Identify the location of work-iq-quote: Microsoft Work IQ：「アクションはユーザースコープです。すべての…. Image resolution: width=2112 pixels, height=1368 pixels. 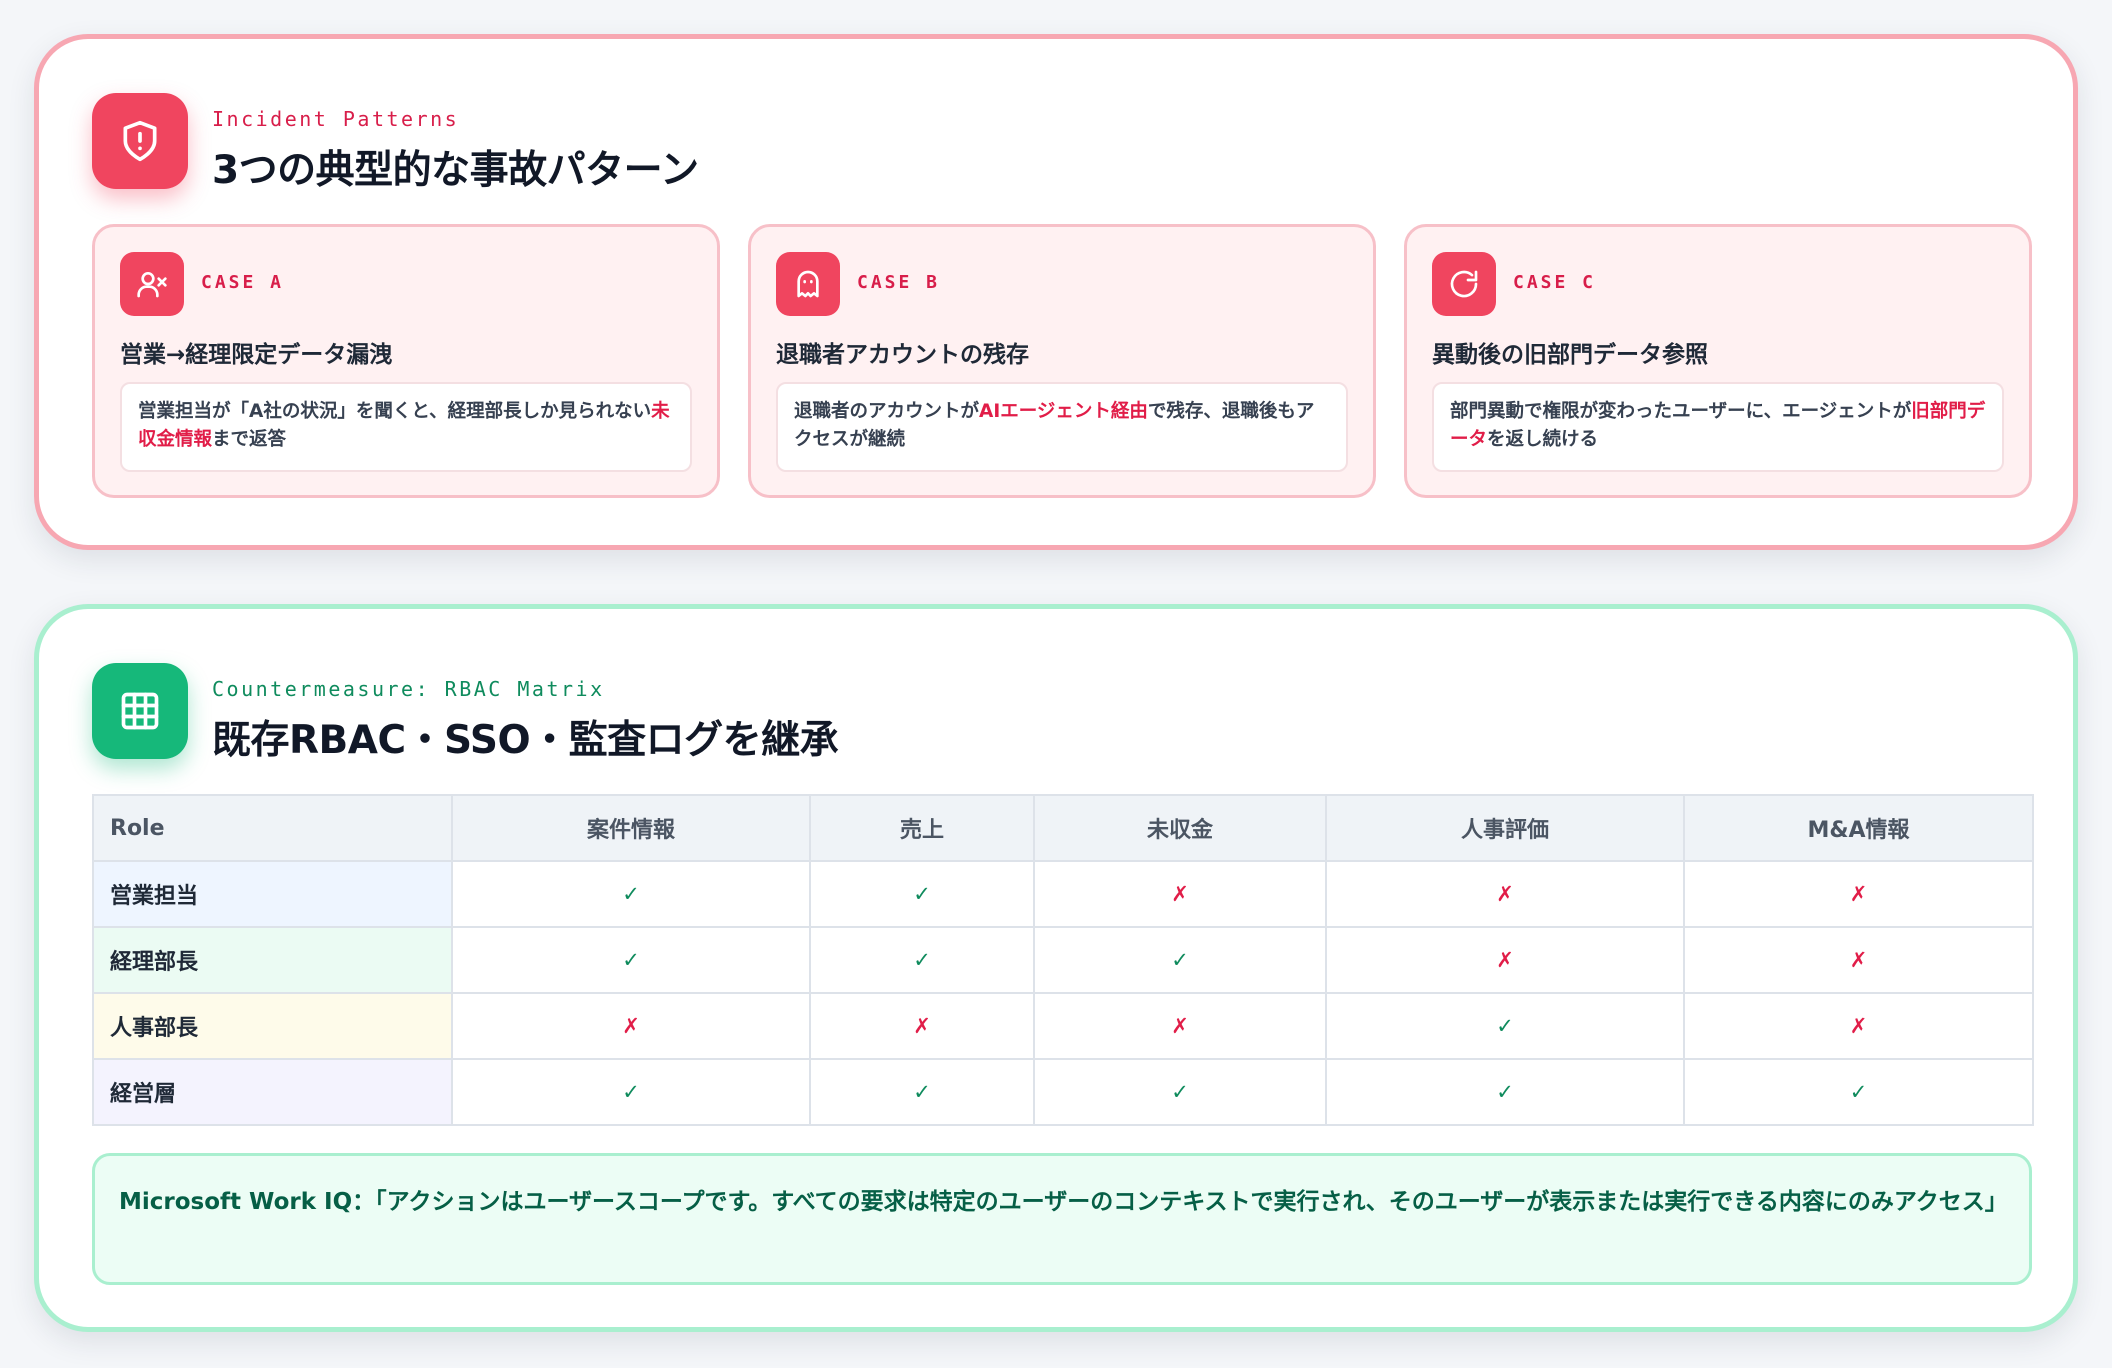
(1062, 1219).